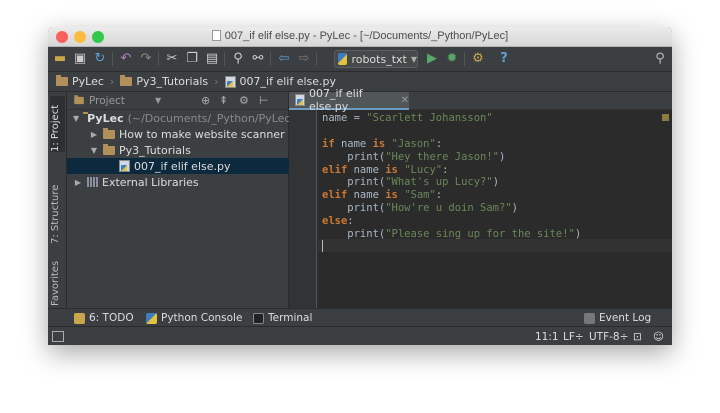 Image resolution: width=720 pixels, height=413 pixels. Describe the element at coordinates (258, 318) in the screenshot. I see `terminal-icon` at that location.